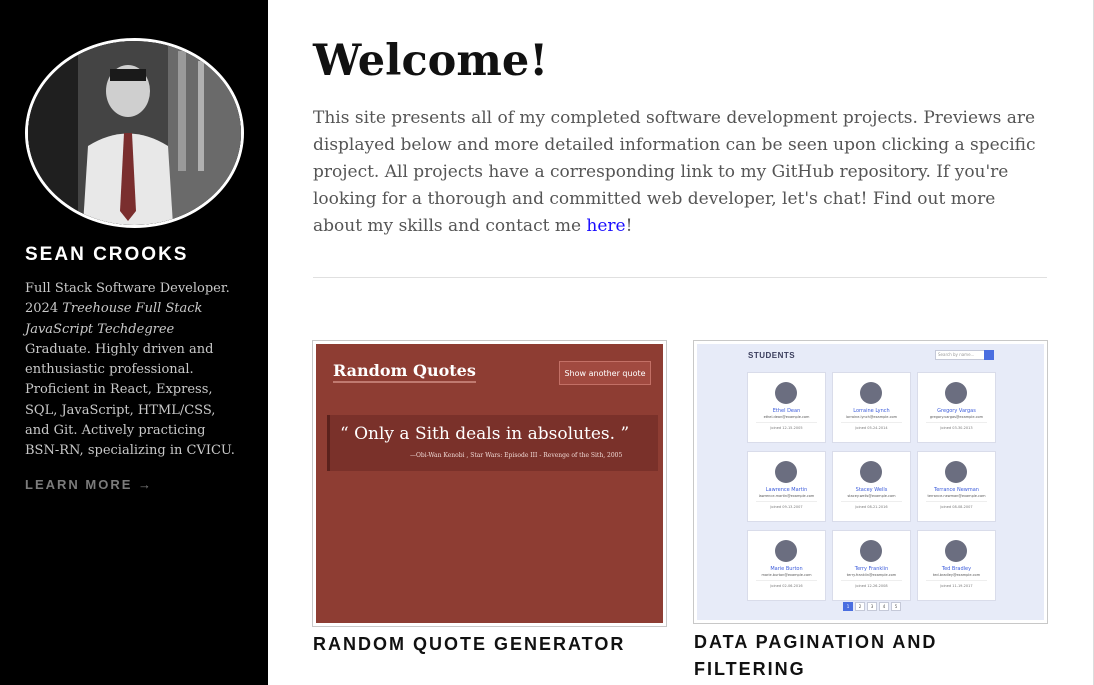  Describe the element at coordinates (956, 417) in the screenshot. I see `student-email: gregory.vargas@example.com` at that location.